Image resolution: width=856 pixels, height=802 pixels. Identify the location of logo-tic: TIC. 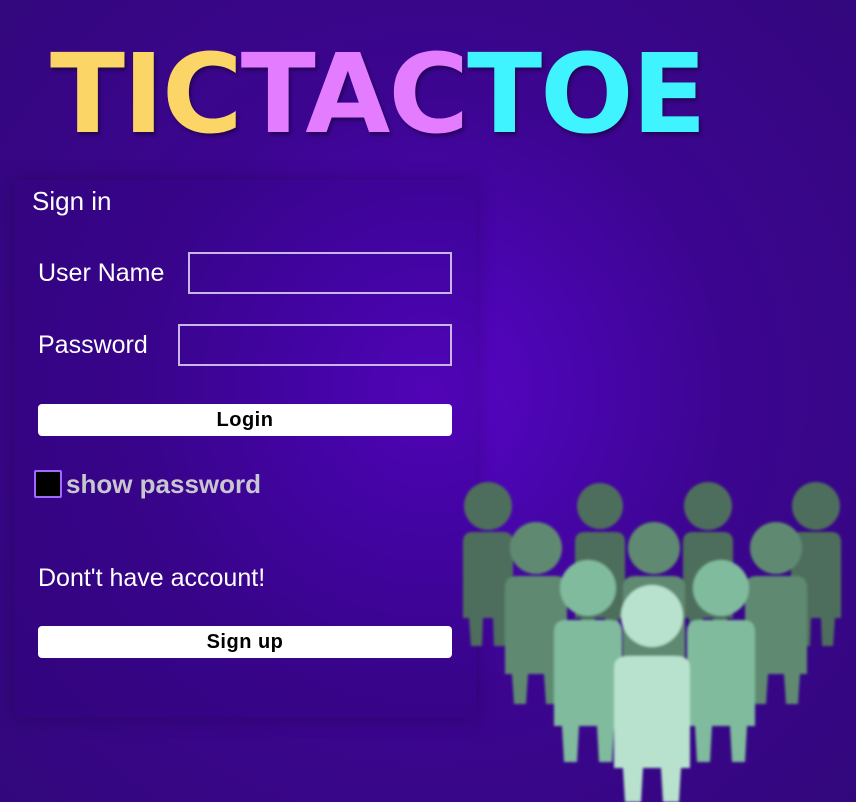
(146, 94).